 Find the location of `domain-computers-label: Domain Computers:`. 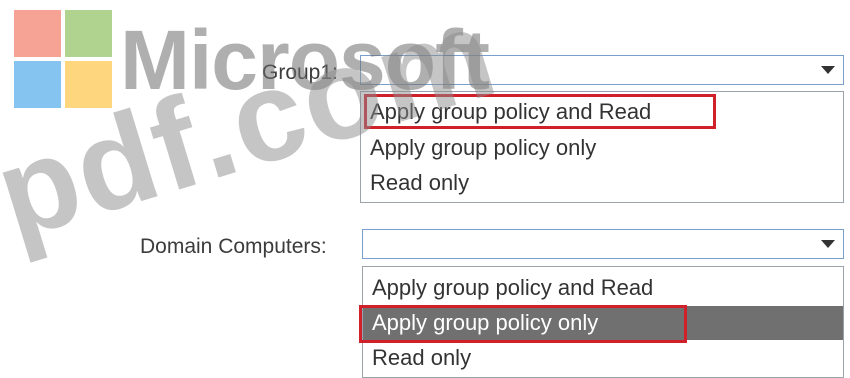

domain-computers-label: Domain Computers: is located at coordinates (233, 246).